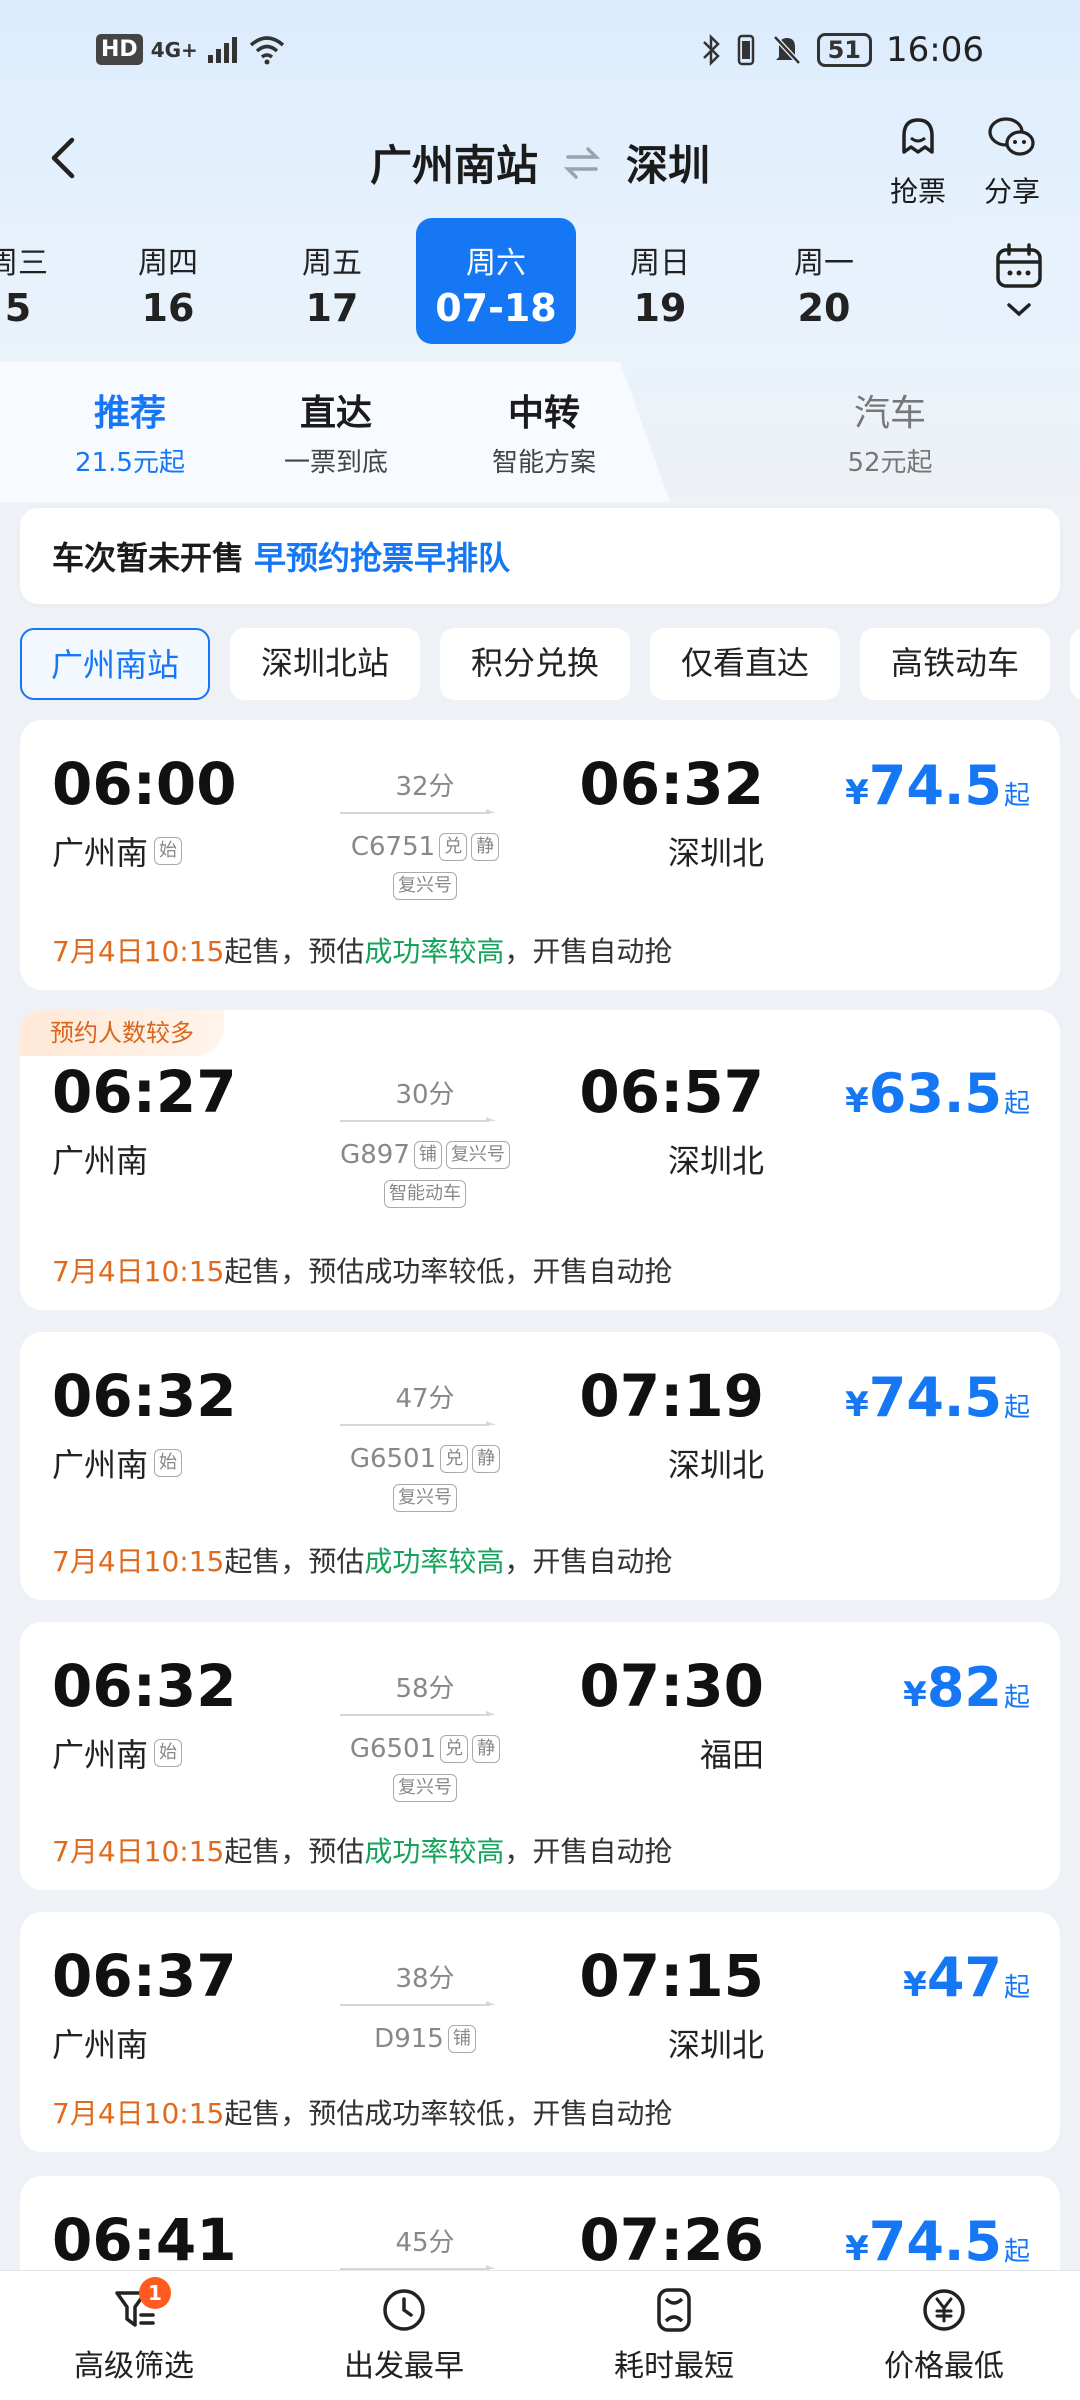 This screenshot has width=1080, height=2400. I want to click on to-station: 深圳, so click(668, 162).